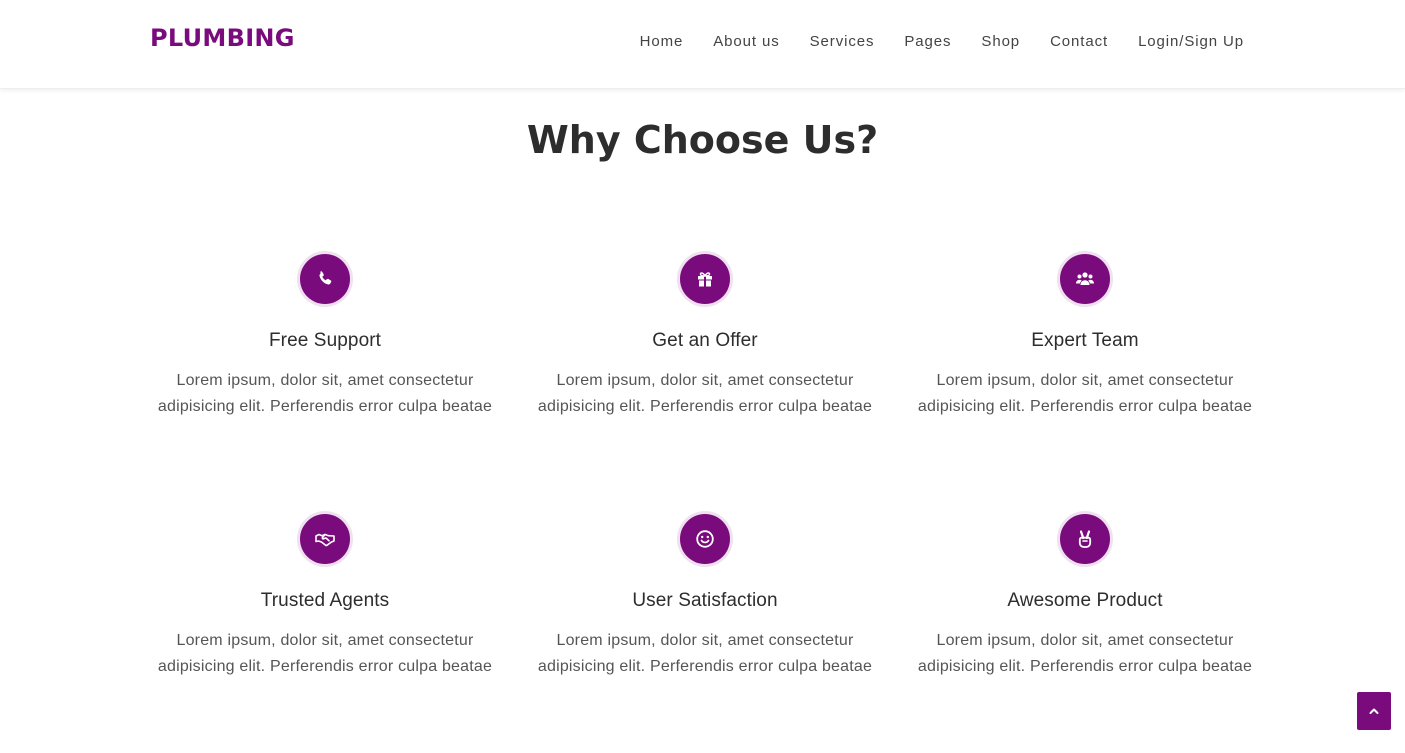 The height and width of the screenshot is (753, 1405). Describe the element at coordinates (1085, 340) in the screenshot. I see `feature-title: Expert Team` at that location.